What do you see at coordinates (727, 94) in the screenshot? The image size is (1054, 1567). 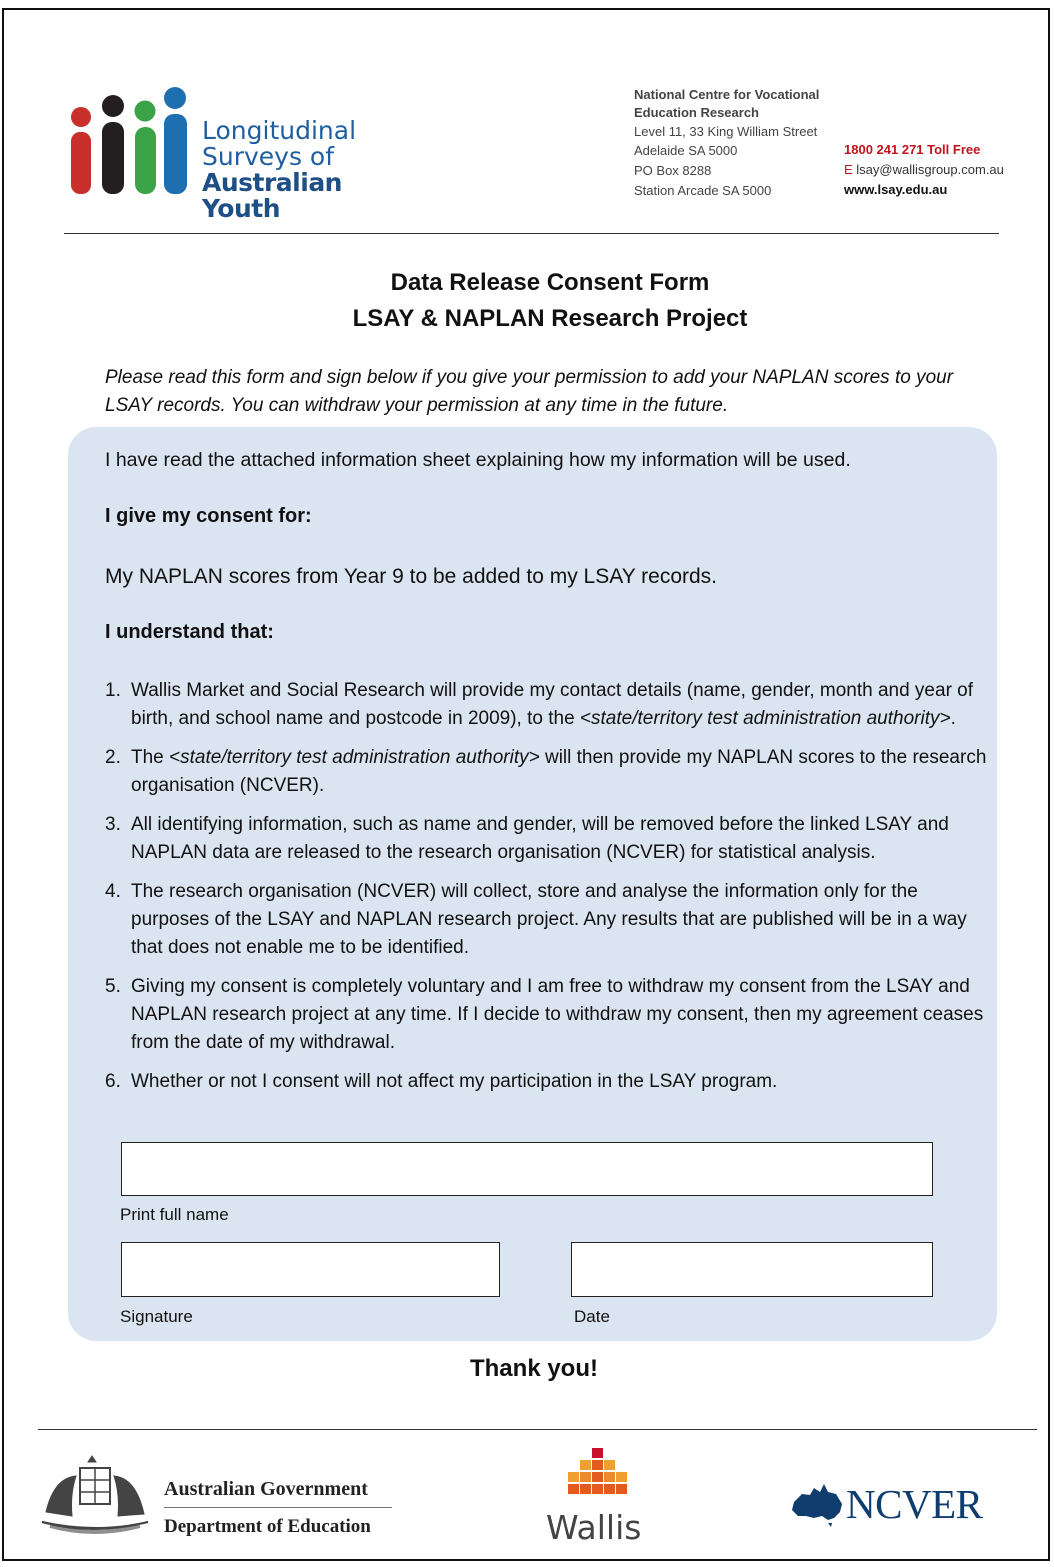 I see `organisation-name-line1: National Centre for Vocational` at bounding box center [727, 94].